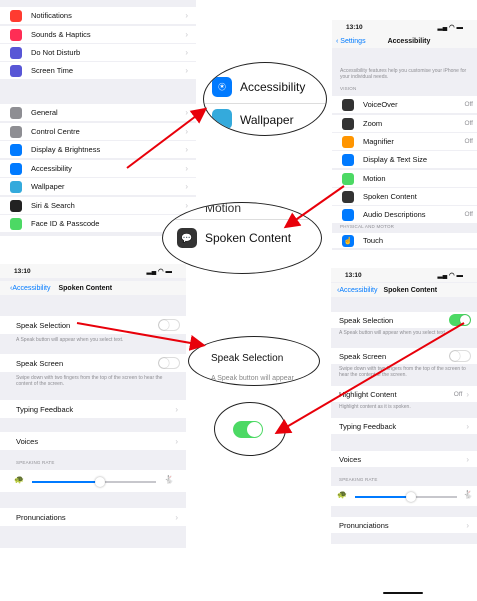 The width and height of the screenshot is (477, 601). What do you see at coordinates (167, 138) in the screenshot?
I see `arrow-to-accessibility` at bounding box center [167, 138].